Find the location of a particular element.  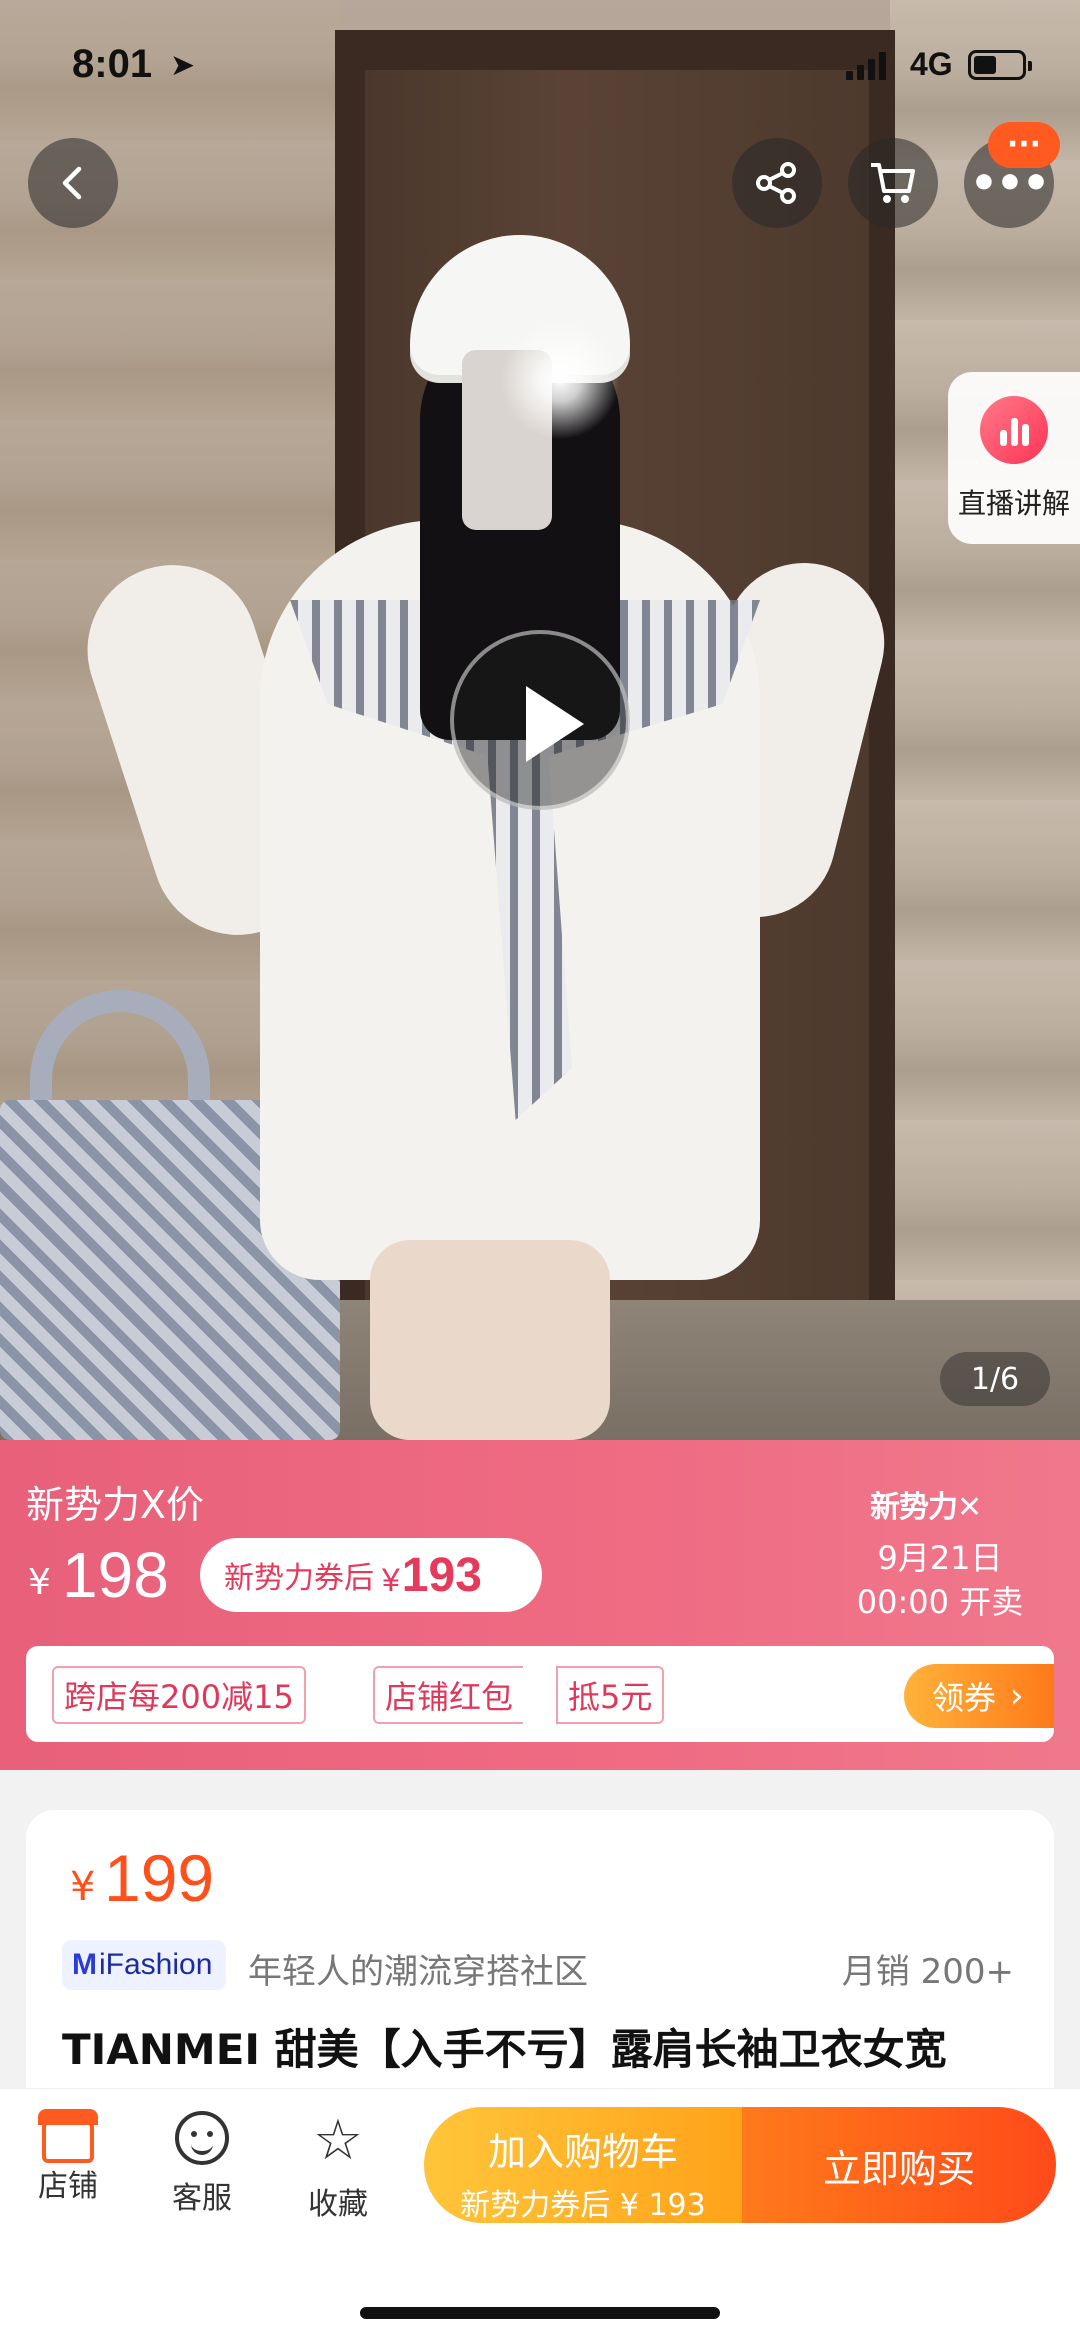

cross-store-discount-tag: 跨店每200减15 is located at coordinates (179, 1695).